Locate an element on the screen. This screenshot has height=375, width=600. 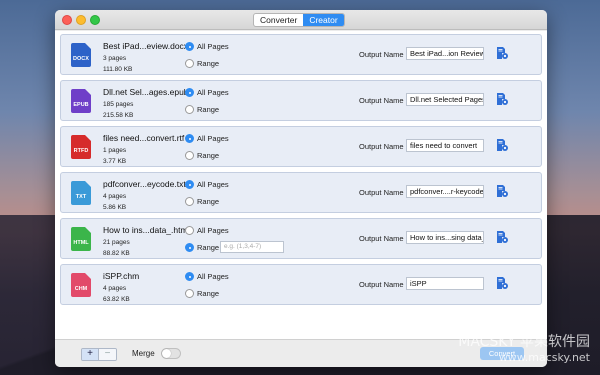
file-type-icon: TXT is located at coordinates (81, 193).